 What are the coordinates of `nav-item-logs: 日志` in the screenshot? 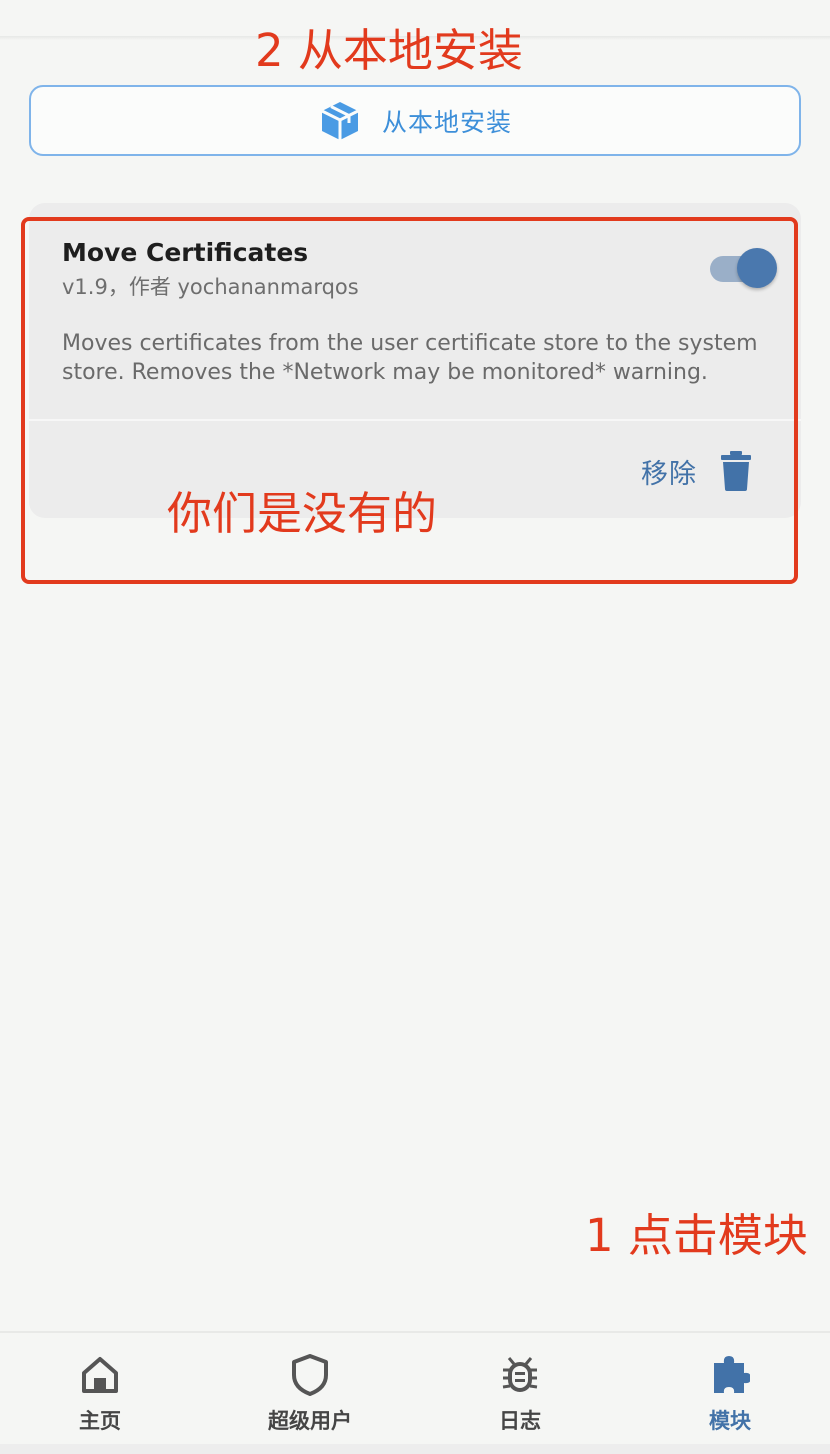 It's located at (520, 1388).